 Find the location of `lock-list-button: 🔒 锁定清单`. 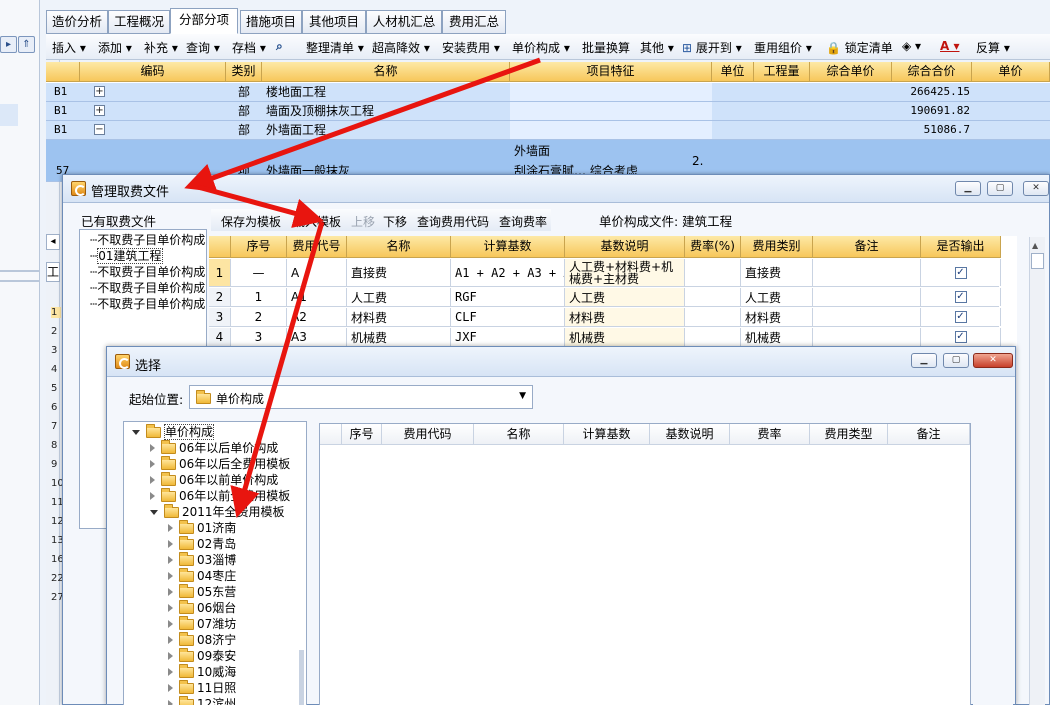

lock-list-button: 🔒 锁定清单 is located at coordinates (859, 47).